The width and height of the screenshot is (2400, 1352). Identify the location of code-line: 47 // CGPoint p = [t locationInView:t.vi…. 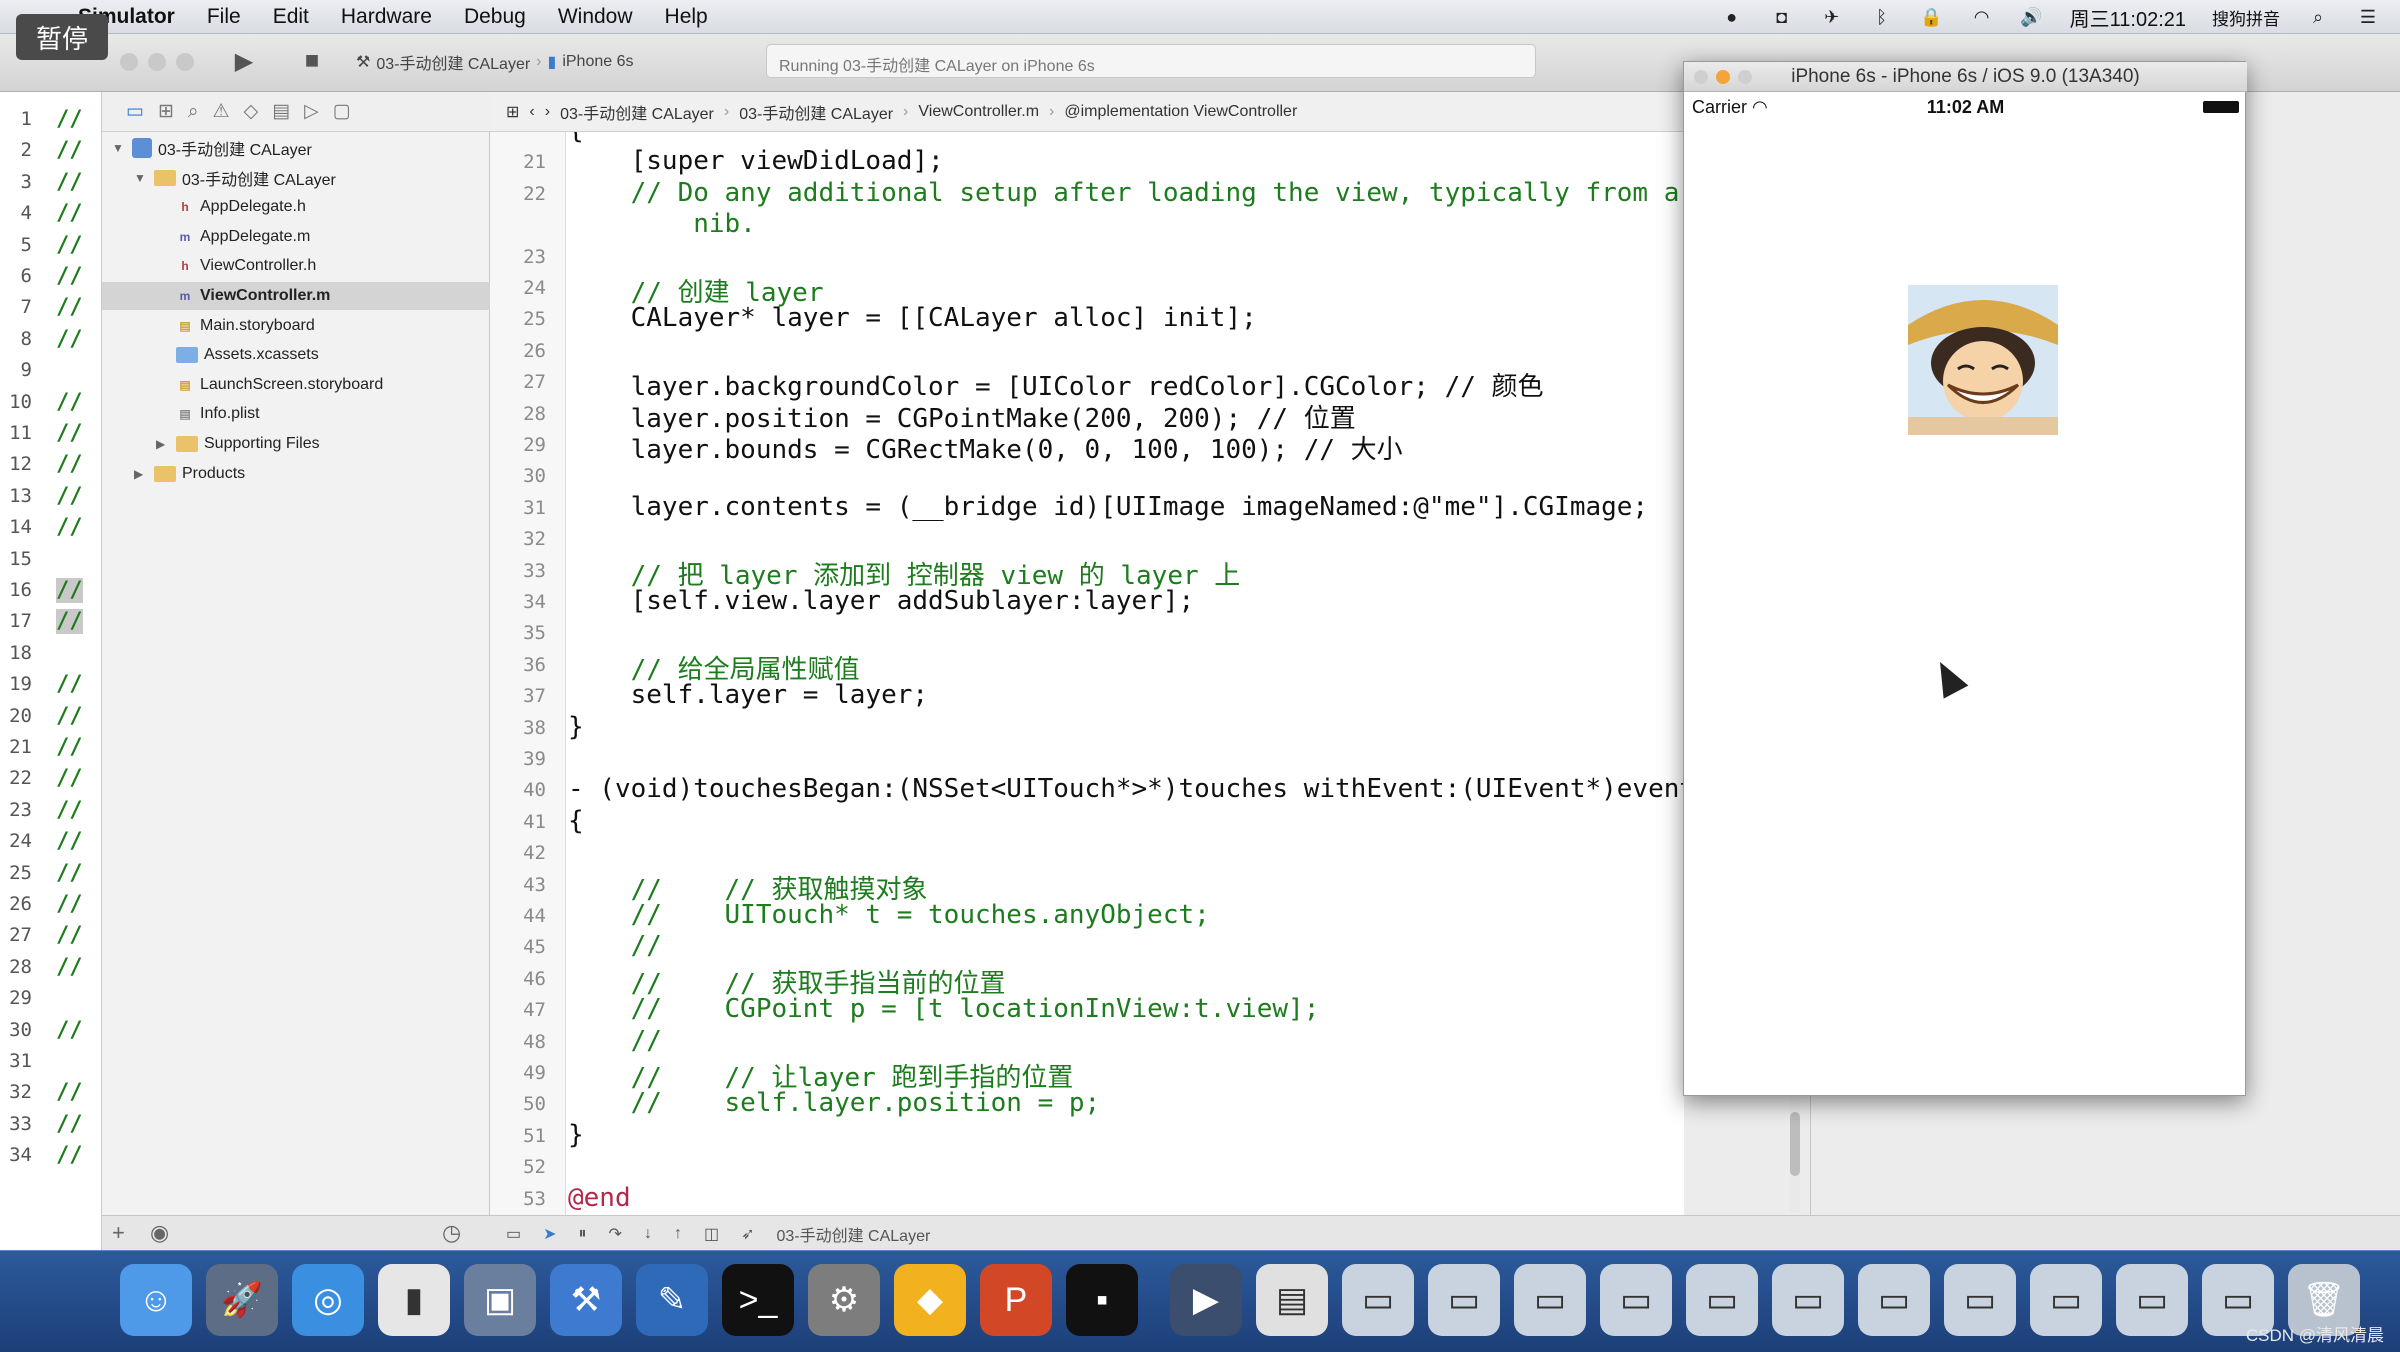
(1087, 1008).